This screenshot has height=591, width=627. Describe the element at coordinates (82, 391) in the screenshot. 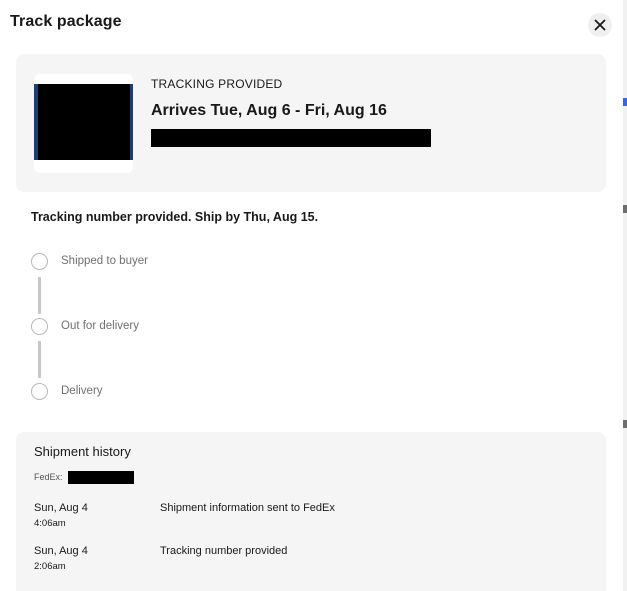

I see `step-label: Delivery` at that location.